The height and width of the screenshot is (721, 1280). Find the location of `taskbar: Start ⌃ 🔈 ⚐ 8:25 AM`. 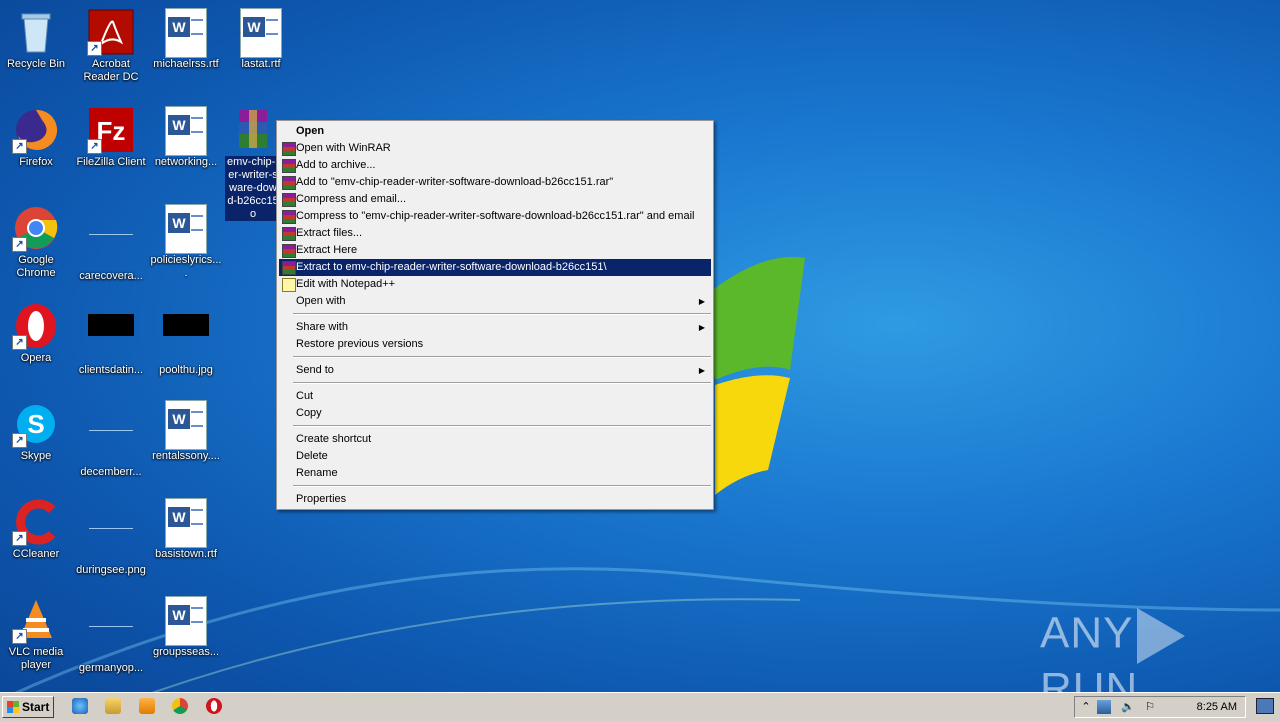

taskbar: Start ⌃ 🔈 ⚐ 8:25 AM is located at coordinates (640, 706).